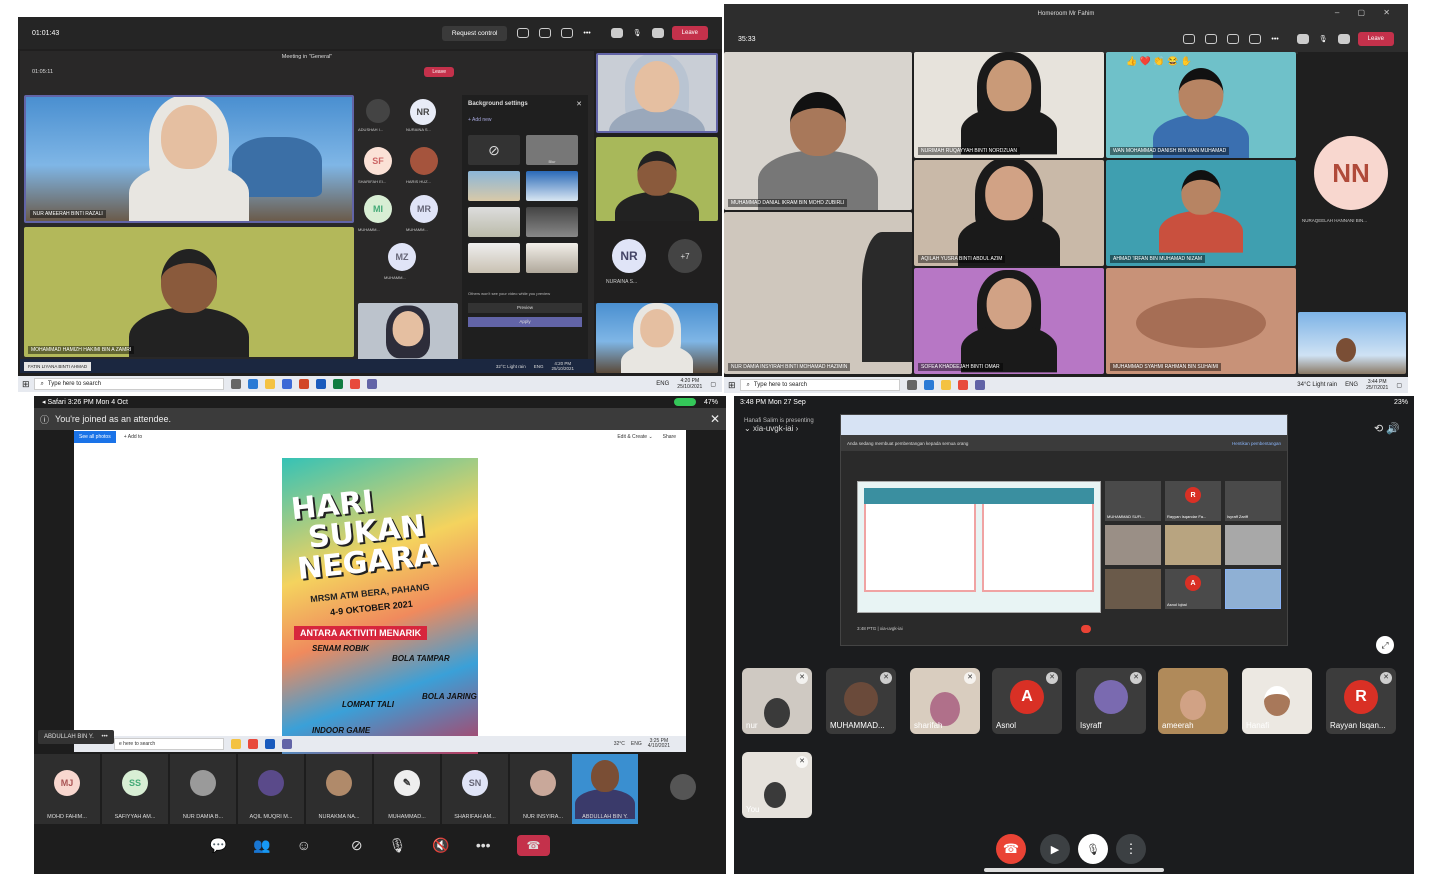 The image size is (1449, 874). Describe the element at coordinates (525, 308) in the screenshot. I see `preview-button: Preview` at that location.